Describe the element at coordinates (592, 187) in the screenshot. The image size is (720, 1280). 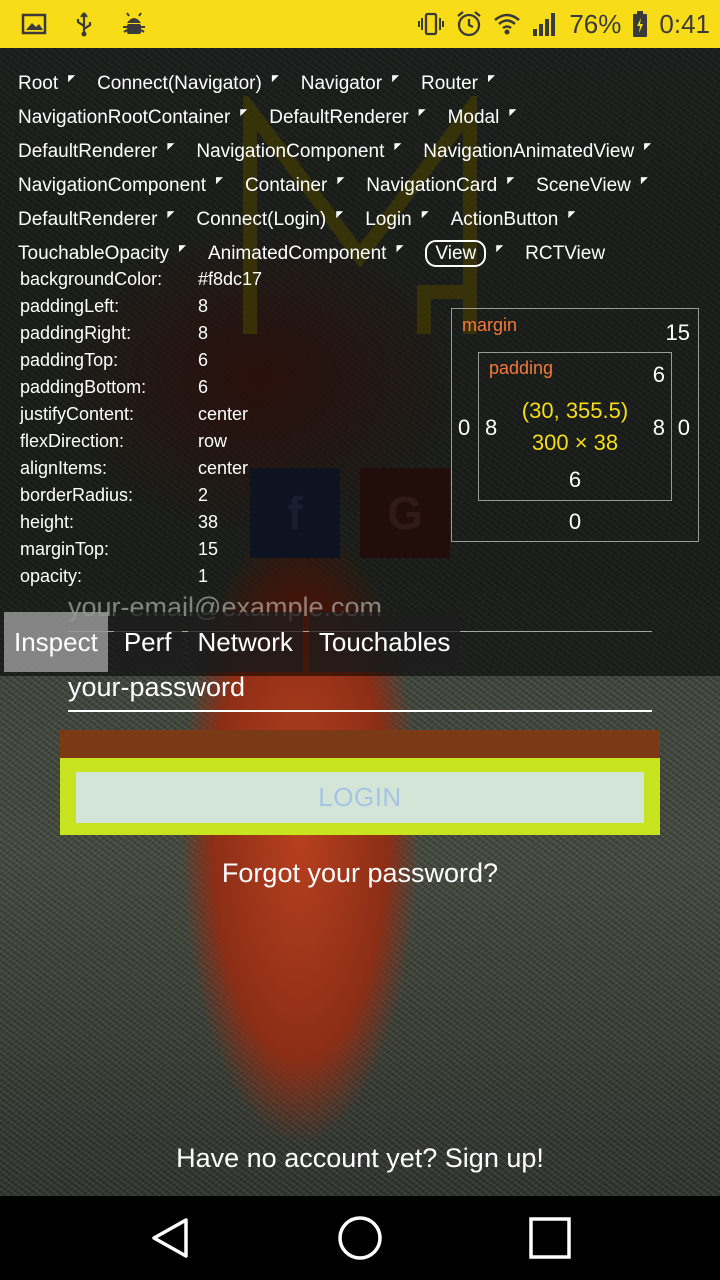
I see `breadcrumb-item: SceneView ◤` at that location.